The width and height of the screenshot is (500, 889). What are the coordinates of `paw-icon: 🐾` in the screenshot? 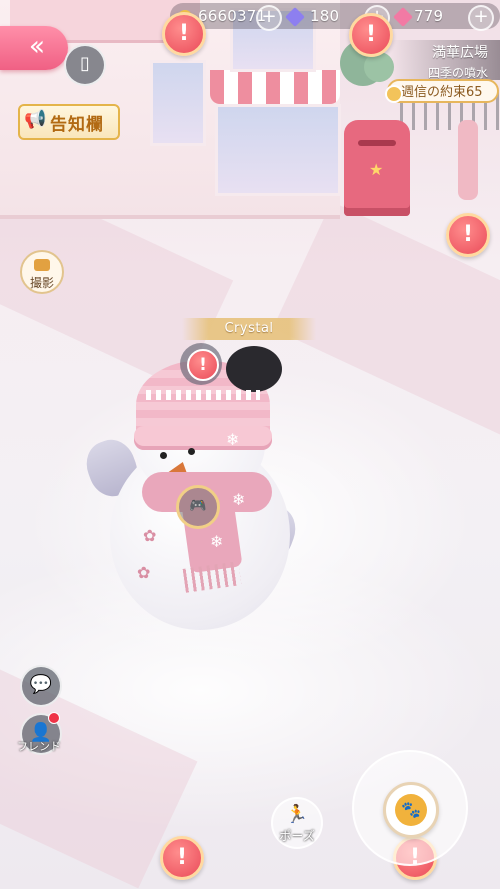 It's located at (411, 810).